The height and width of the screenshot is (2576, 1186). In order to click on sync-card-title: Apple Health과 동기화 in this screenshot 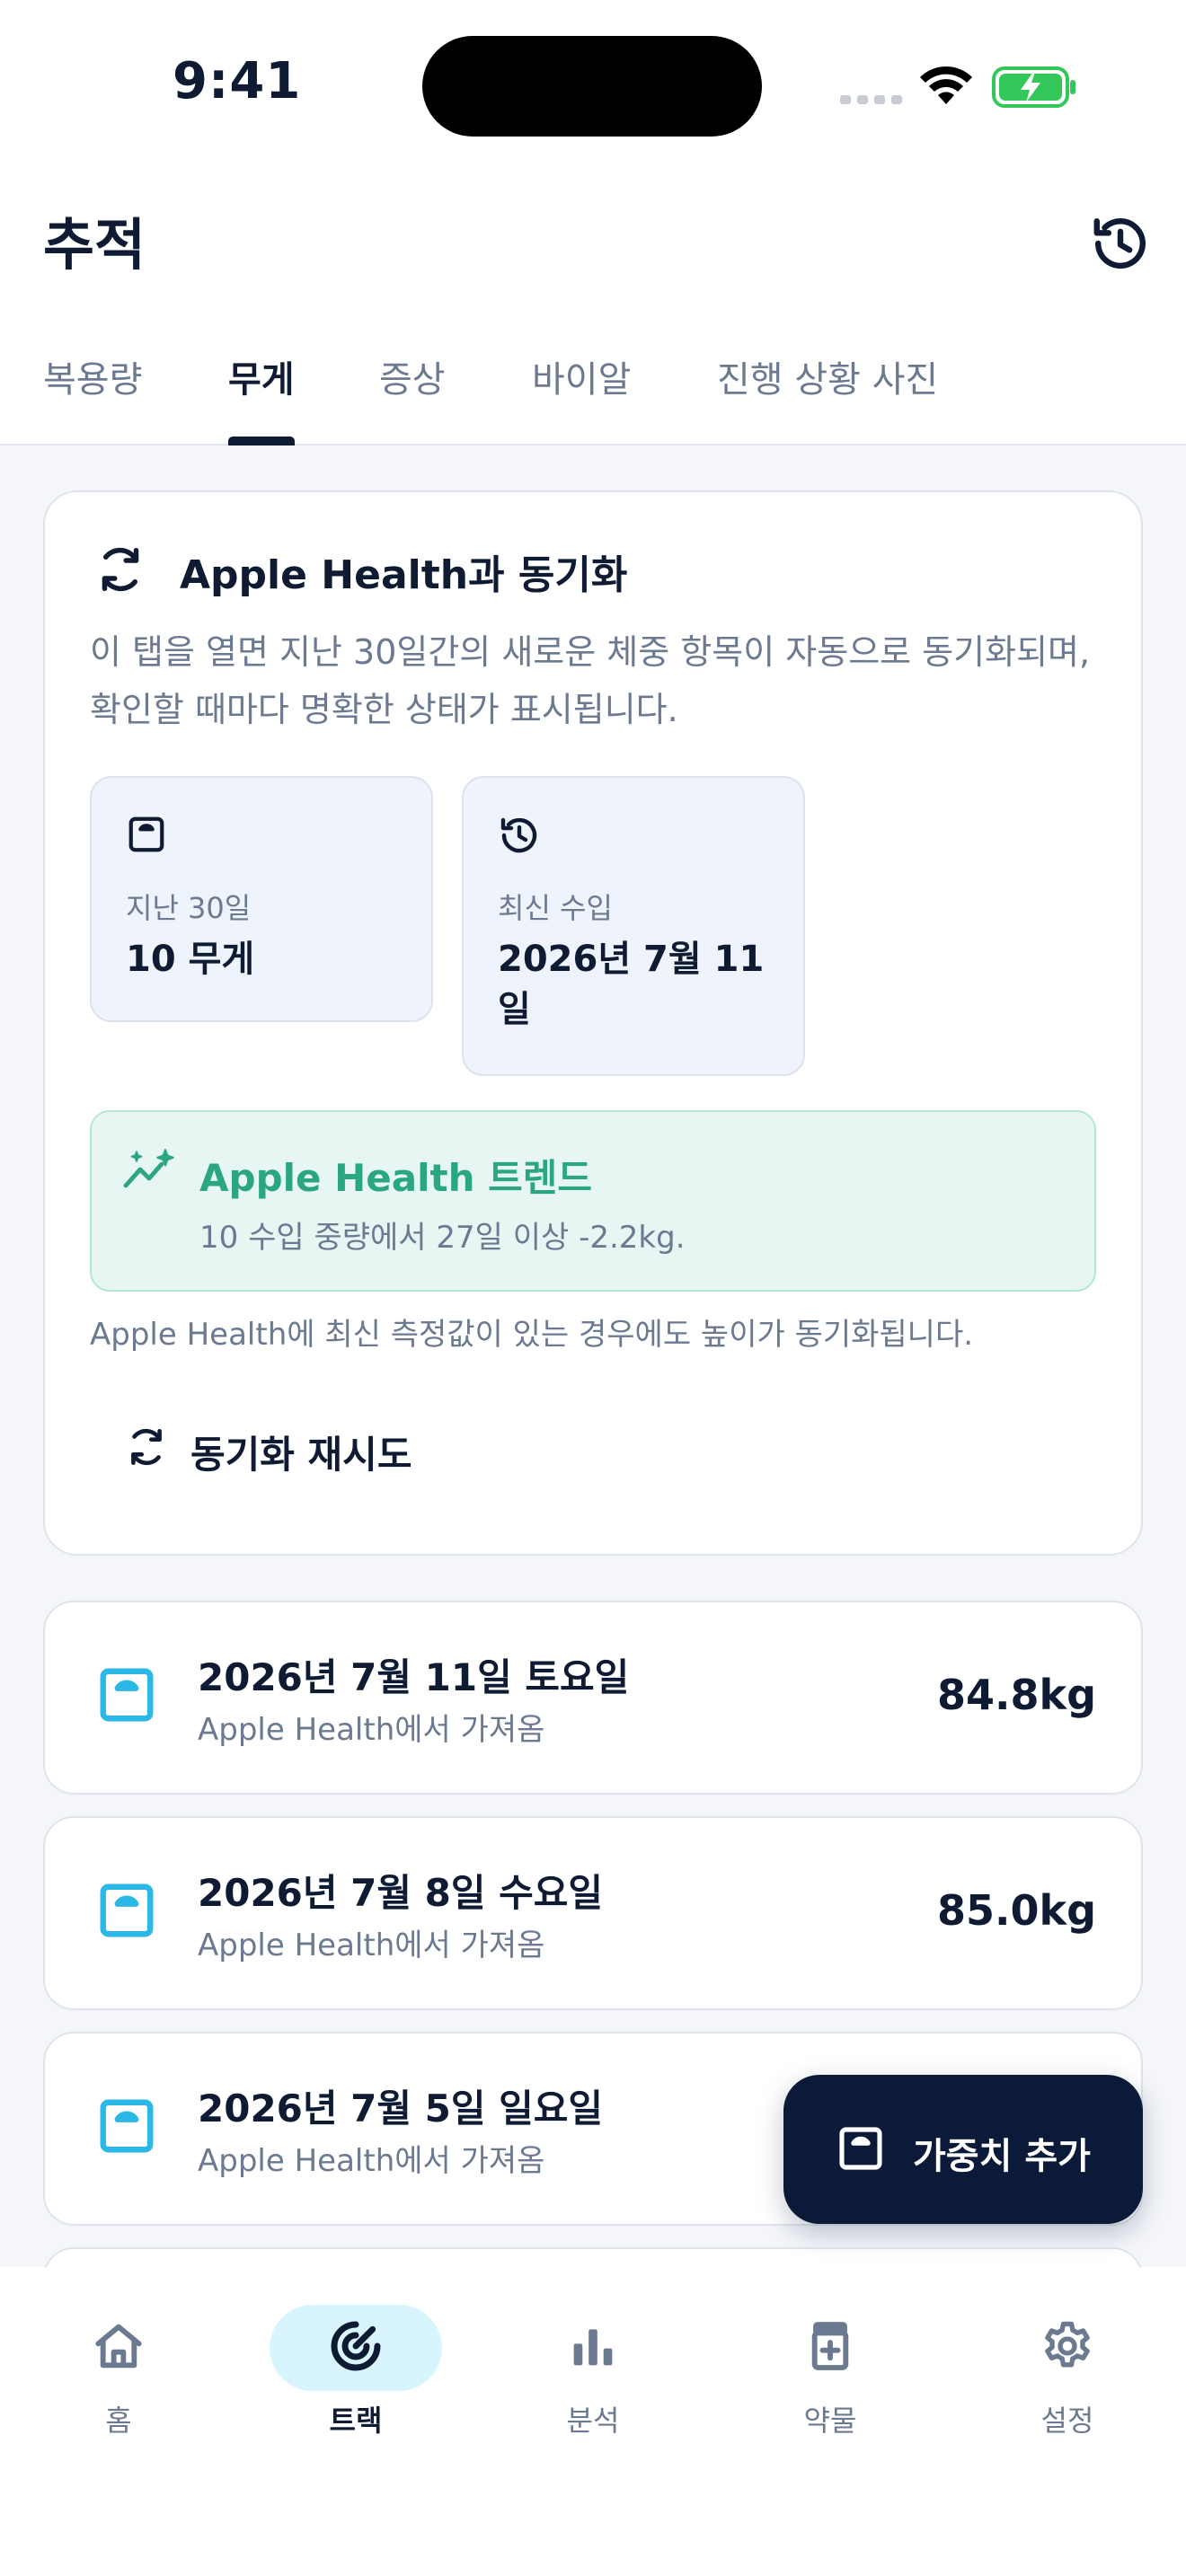, I will do `click(404, 575)`.